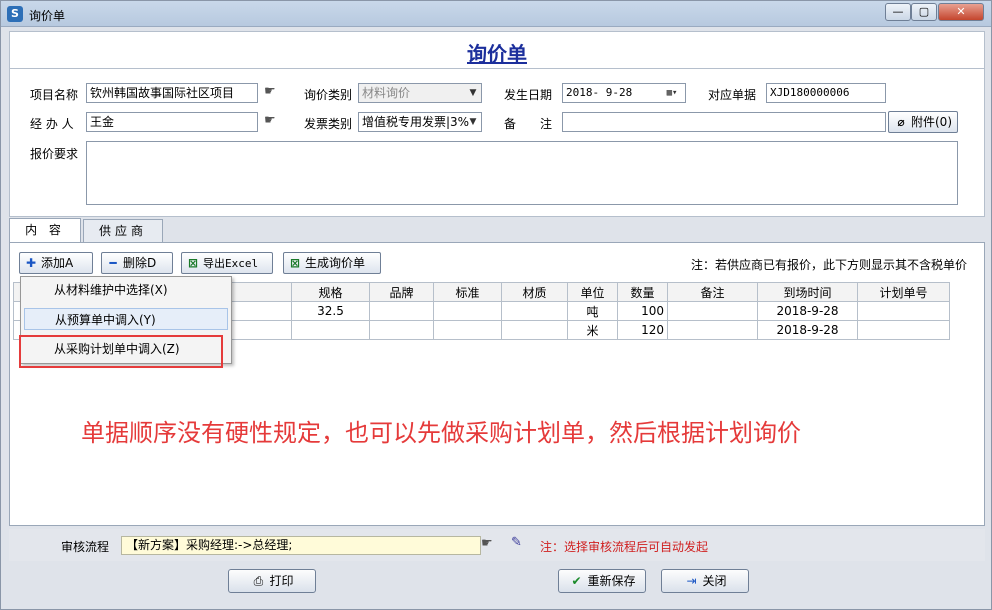  I want to click on export-excel-button: ⊠ 导出Excel, so click(227, 263).